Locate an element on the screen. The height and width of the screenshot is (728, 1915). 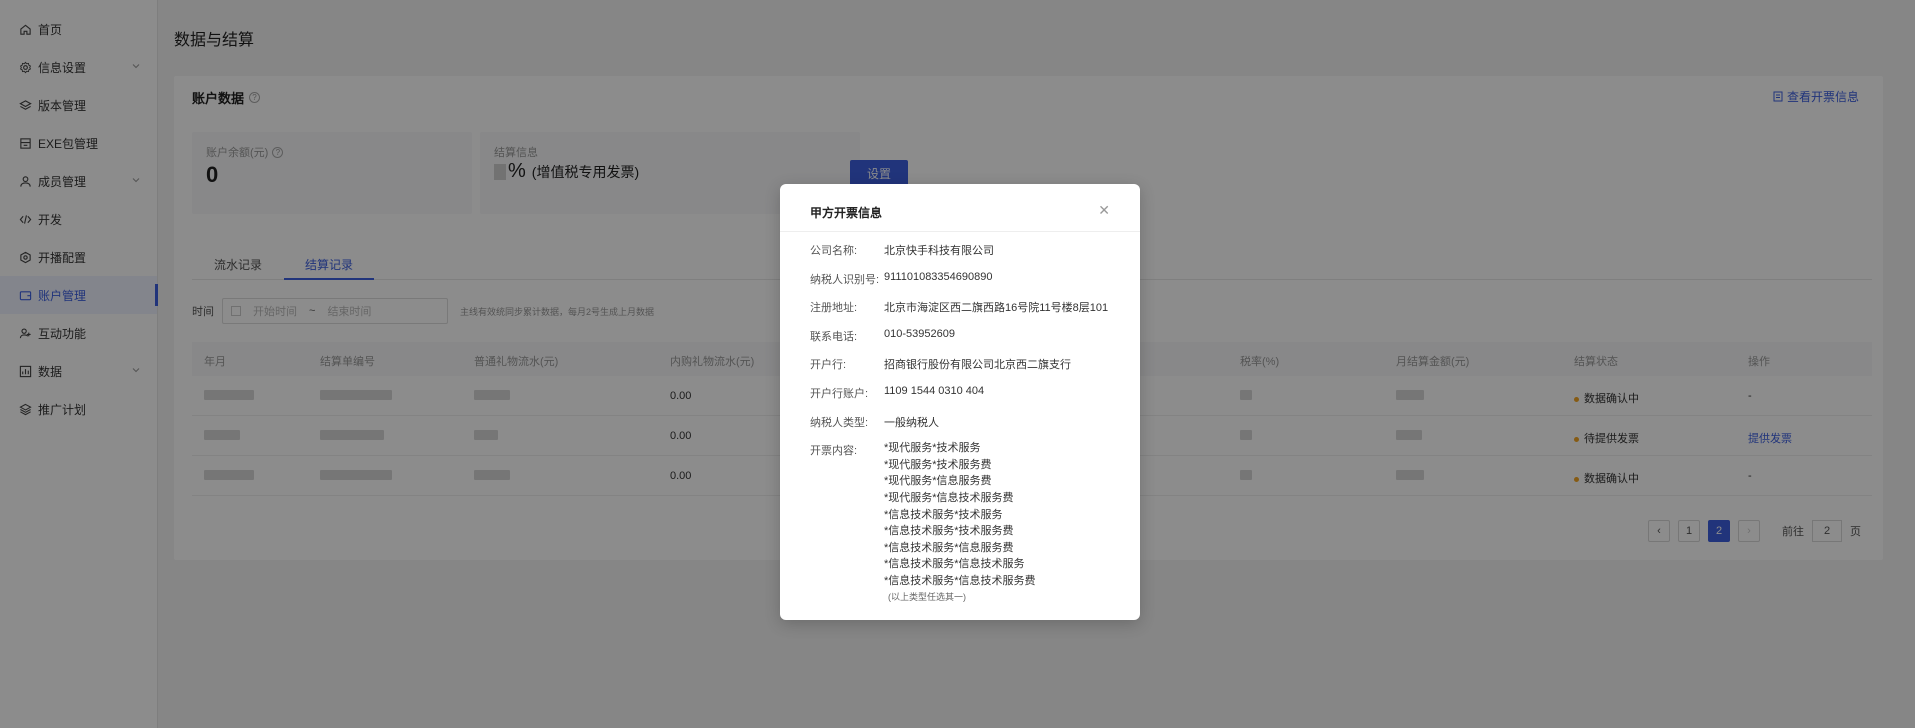
dialog-title: 甲方开票信息 is located at coordinates (846, 213).